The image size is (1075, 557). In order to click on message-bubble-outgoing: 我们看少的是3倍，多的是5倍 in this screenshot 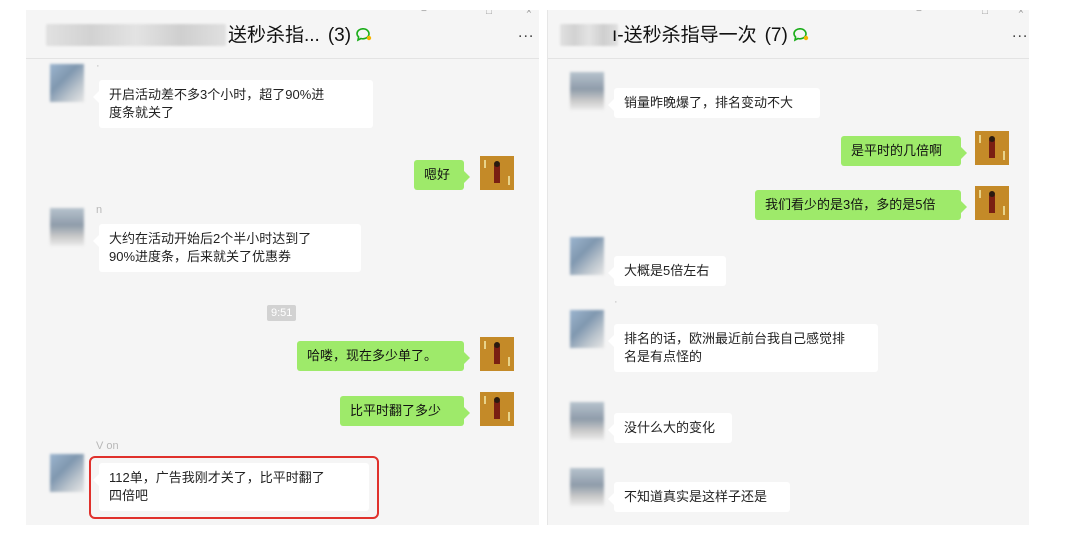, I will do `click(861, 205)`.